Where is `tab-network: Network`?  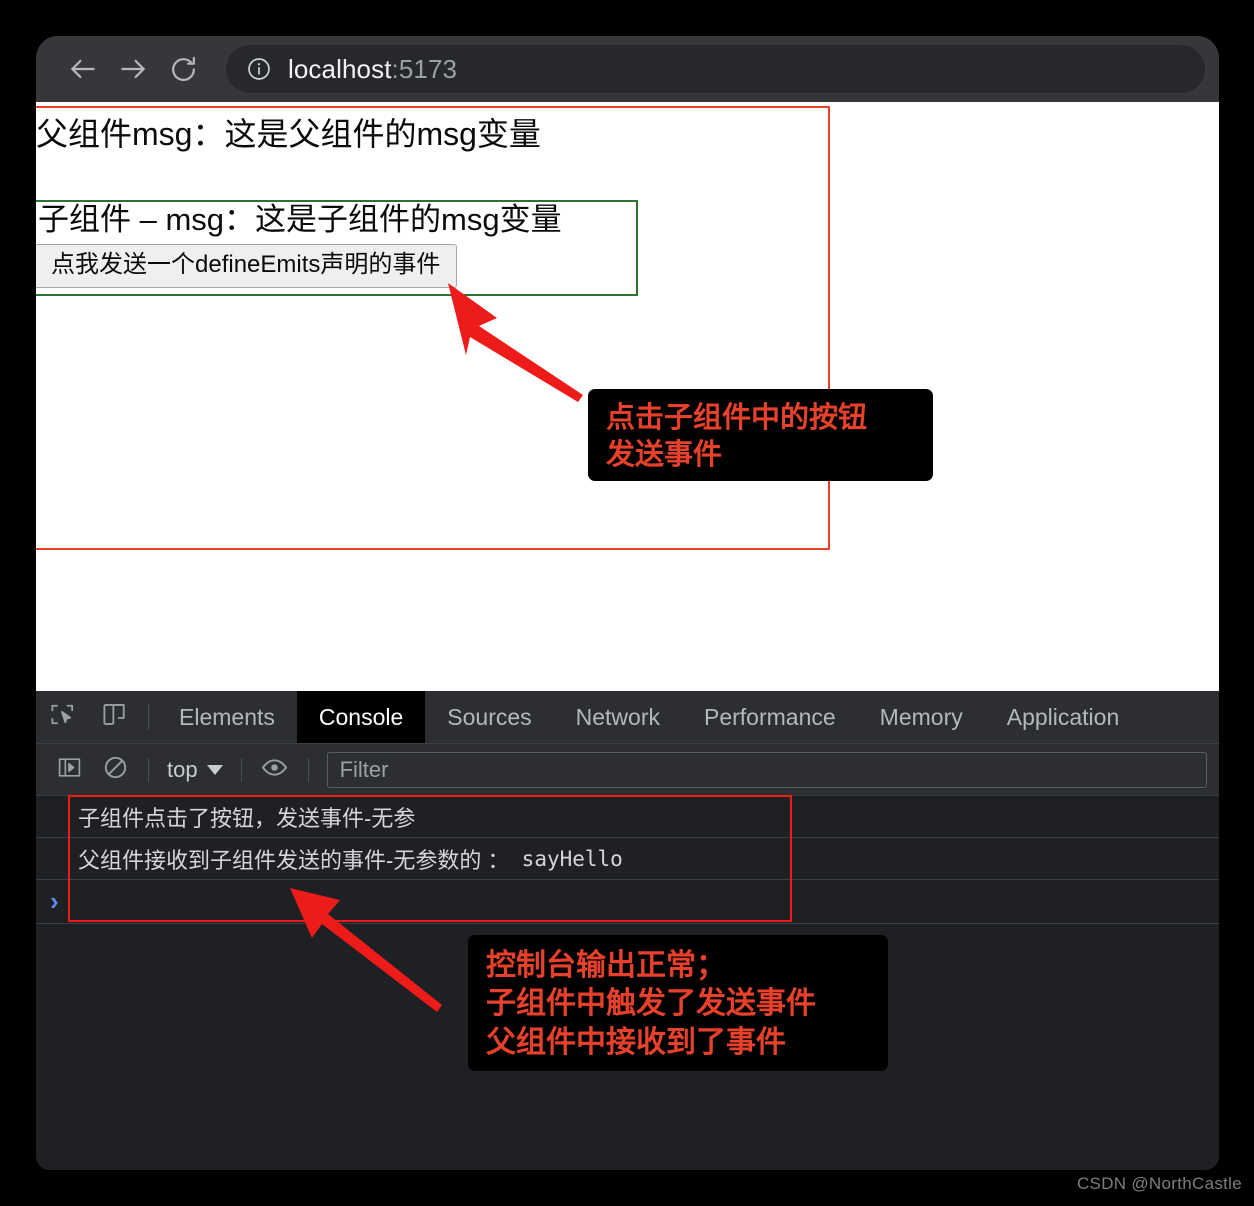 tab-network: Network is located at coordinates (618, 717).